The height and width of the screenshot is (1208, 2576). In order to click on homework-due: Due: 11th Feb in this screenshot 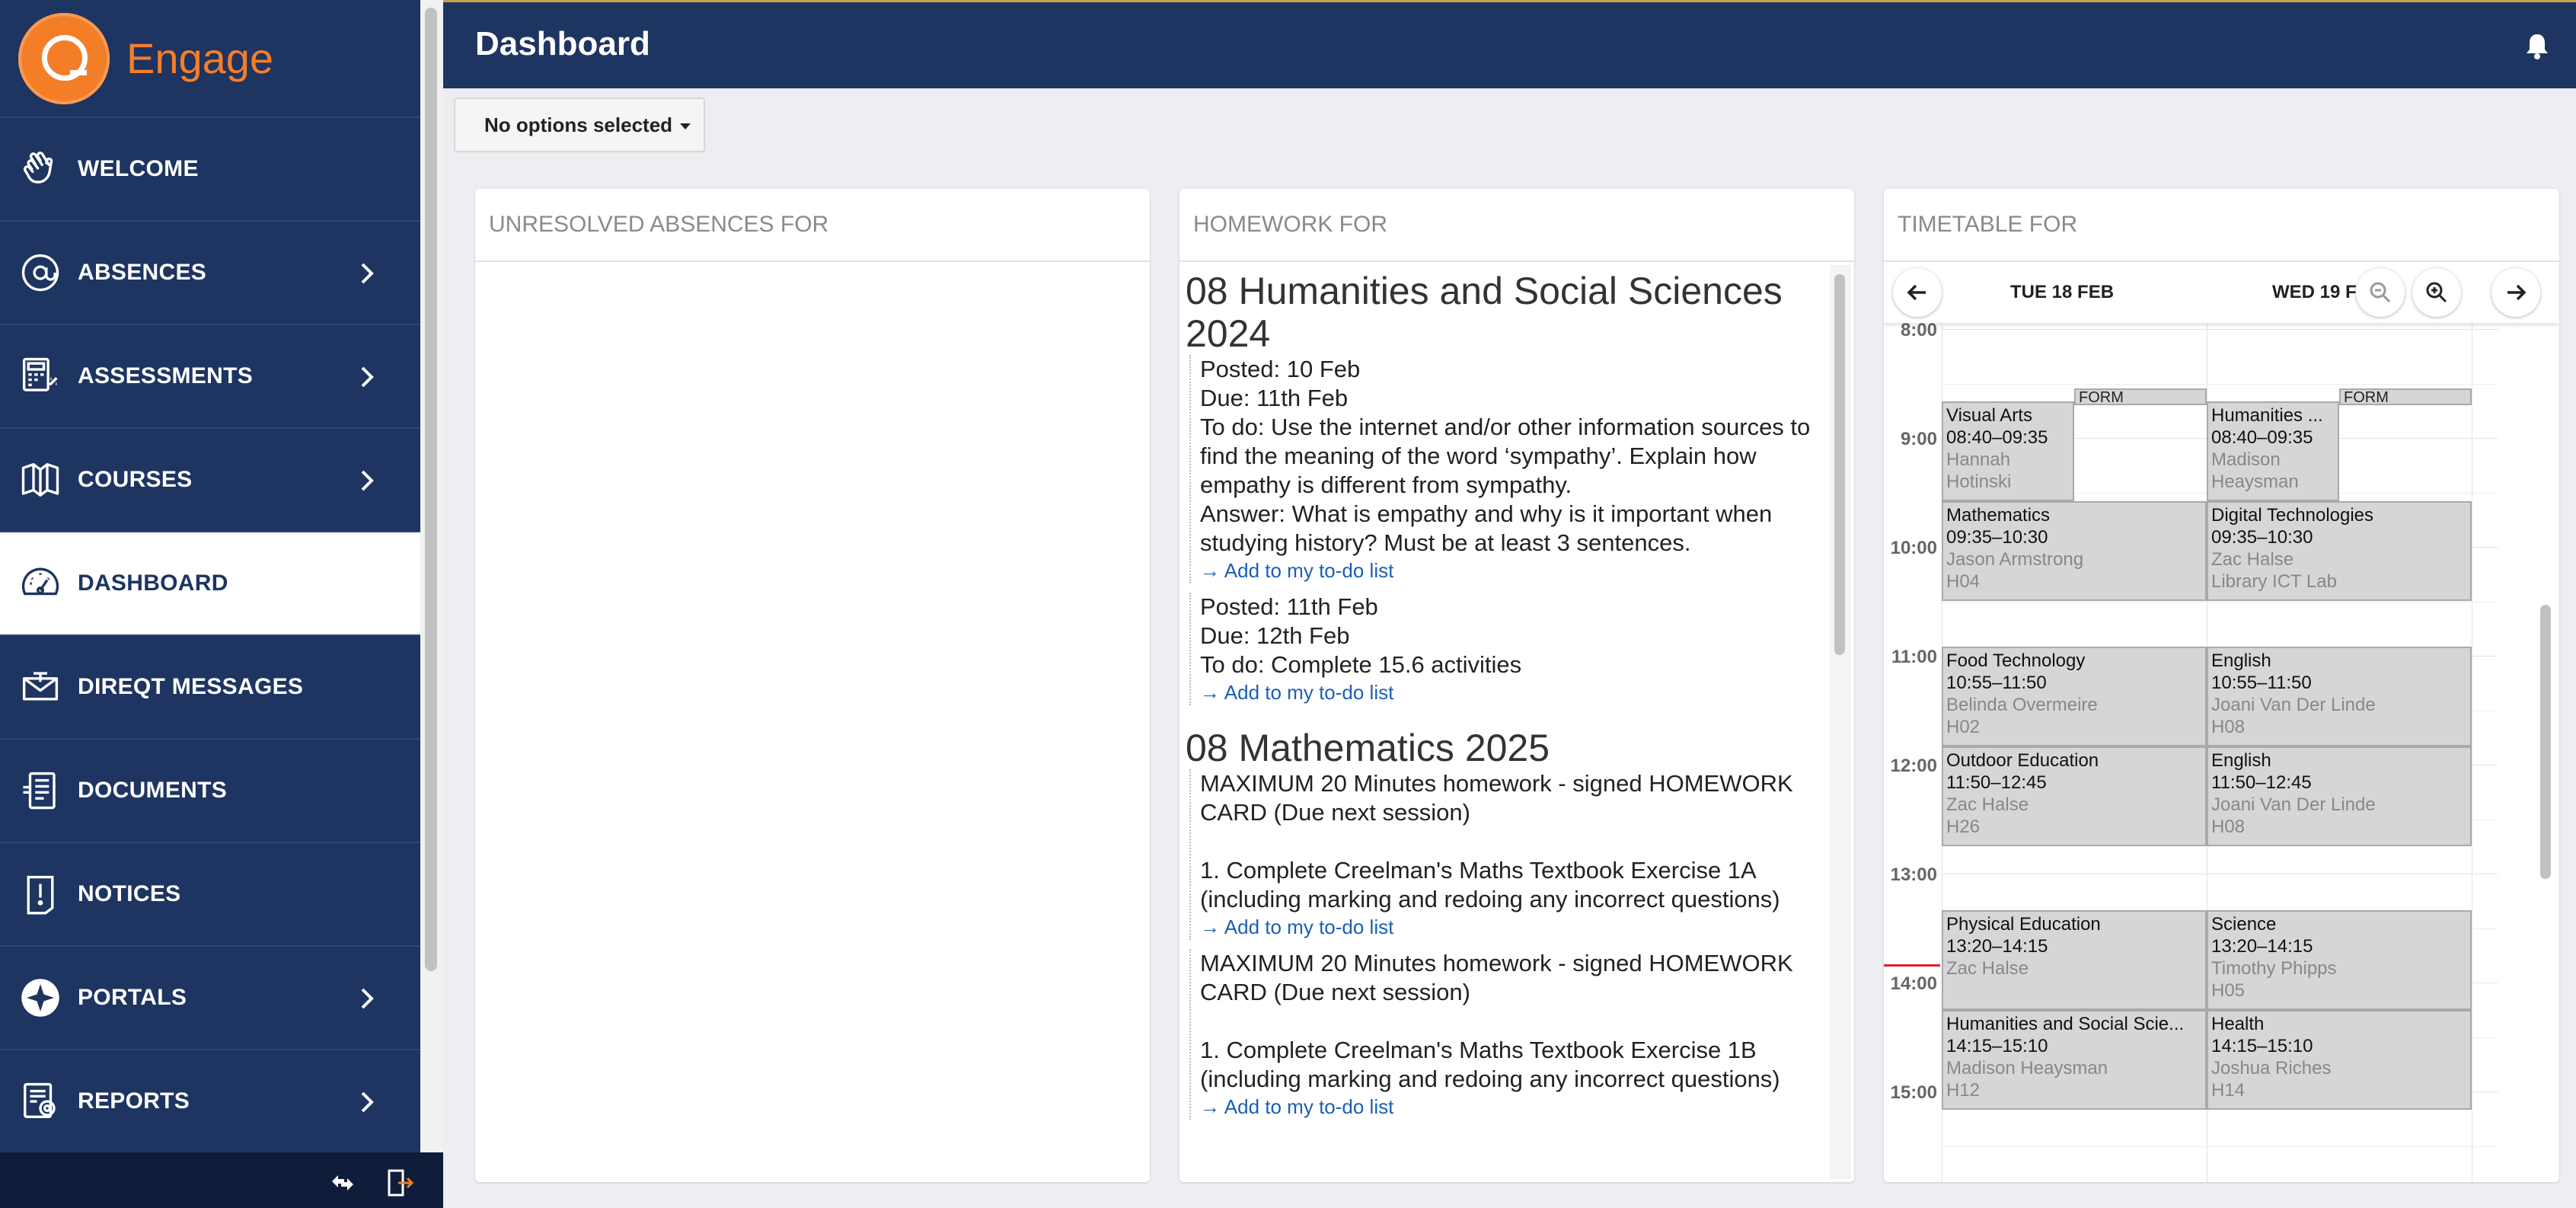, I will do `click(1274, 398)`.